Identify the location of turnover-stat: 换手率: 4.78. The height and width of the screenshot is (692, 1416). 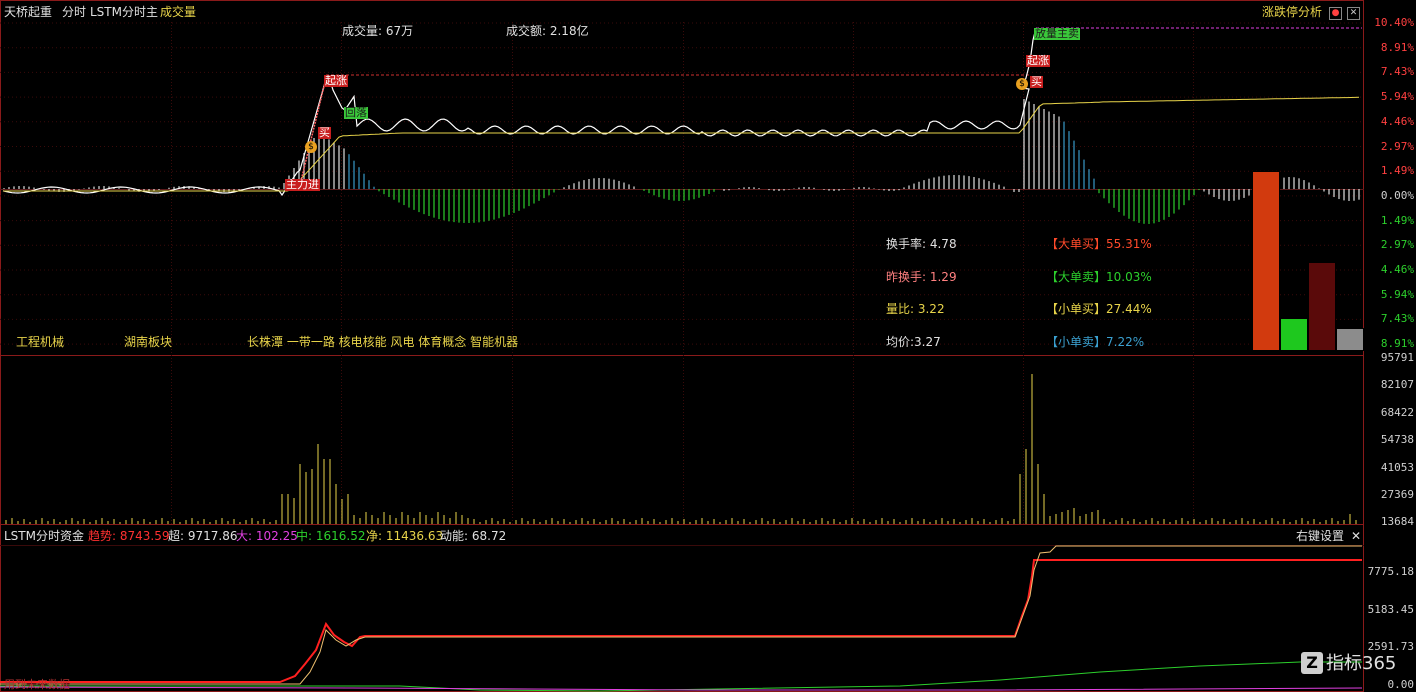
(921, 244).